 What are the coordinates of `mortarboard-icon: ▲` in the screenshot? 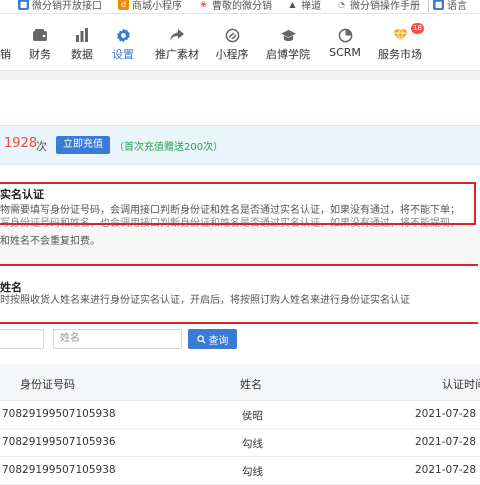 It's located at (292, 5).